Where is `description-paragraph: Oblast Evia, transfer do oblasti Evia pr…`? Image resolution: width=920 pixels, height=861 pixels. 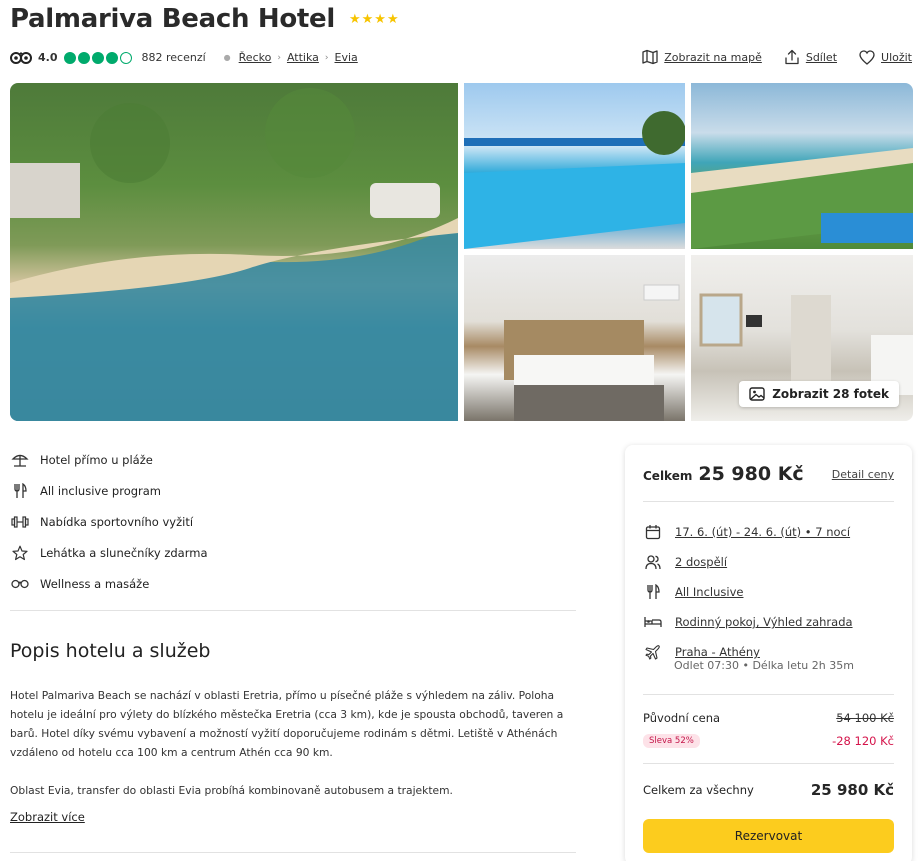
description-paragraph: Oblast Evia, transfer do oblasti Evia pr… is located at coordinates (231, 790).